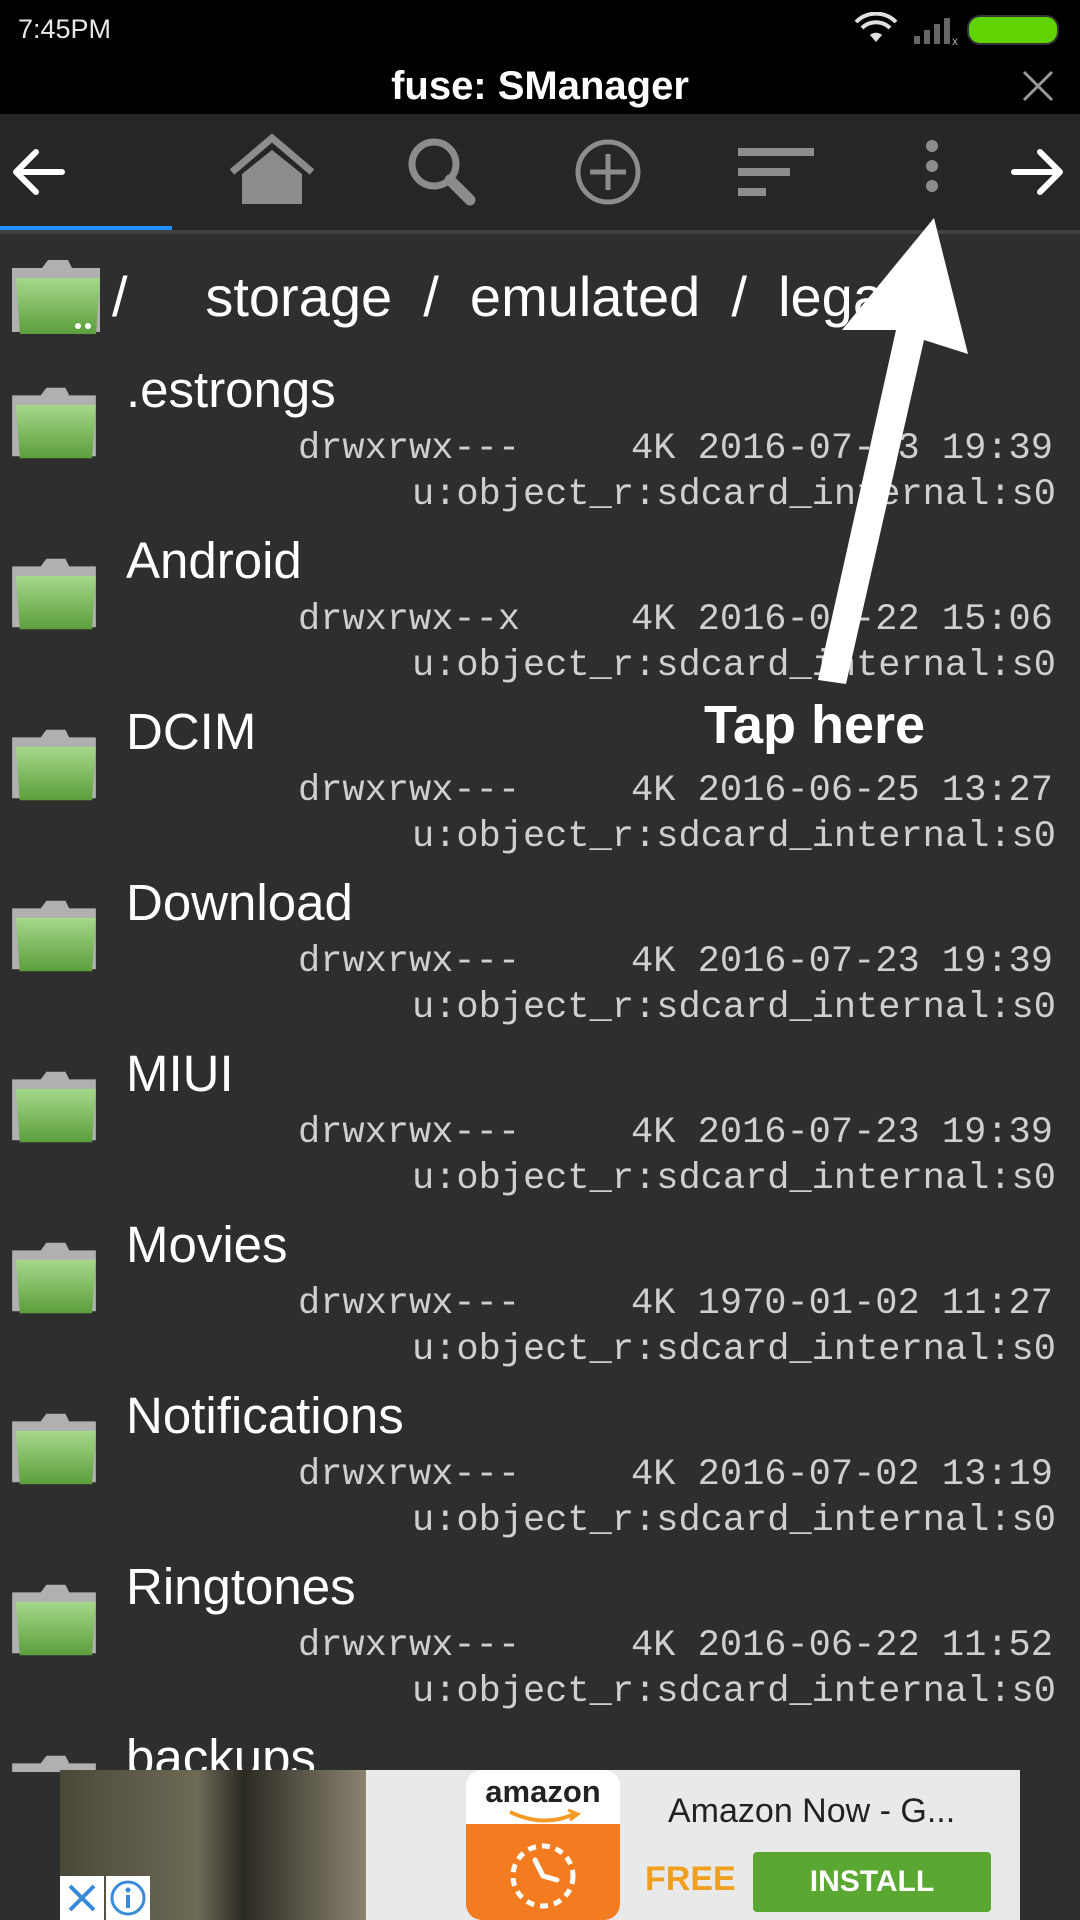  I want to click on ad-banner: amazon Amazon Now - G... FREE INSTALL, so click(540, 1845).